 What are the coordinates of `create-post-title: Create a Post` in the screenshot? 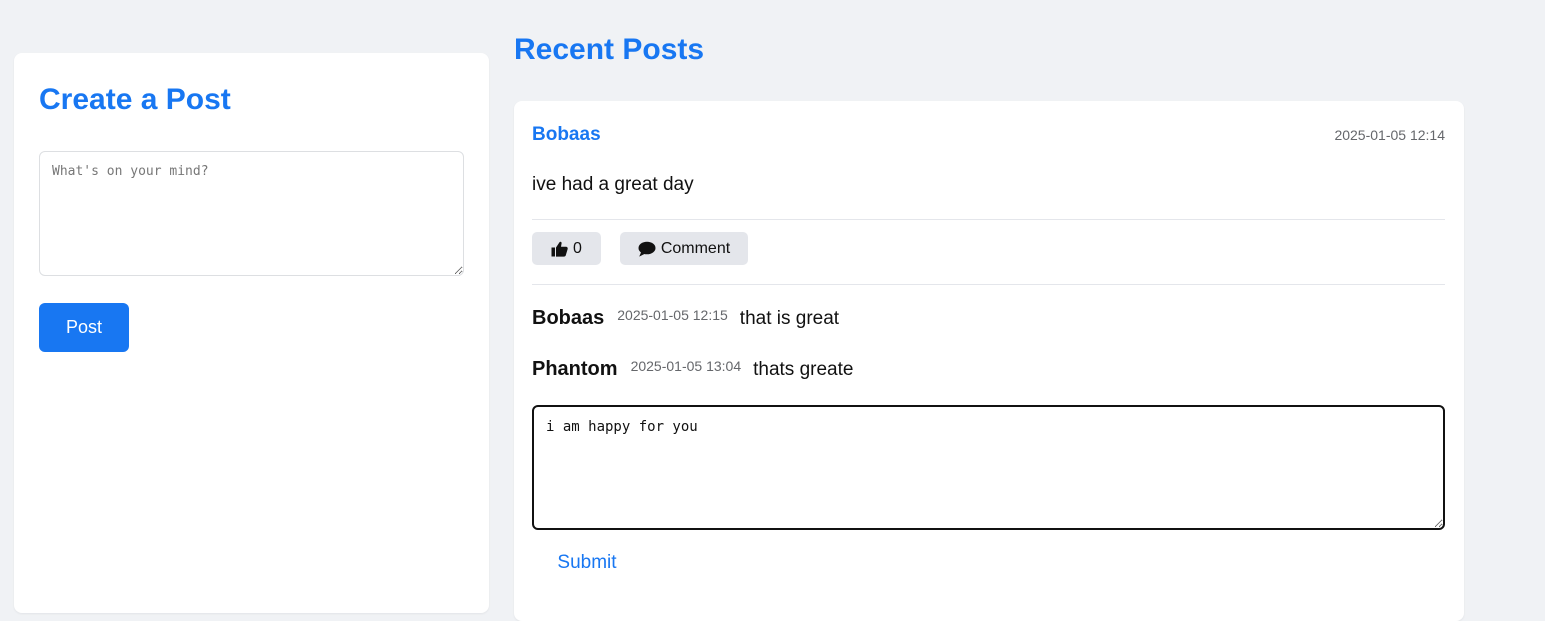 It's located at (135, 99).